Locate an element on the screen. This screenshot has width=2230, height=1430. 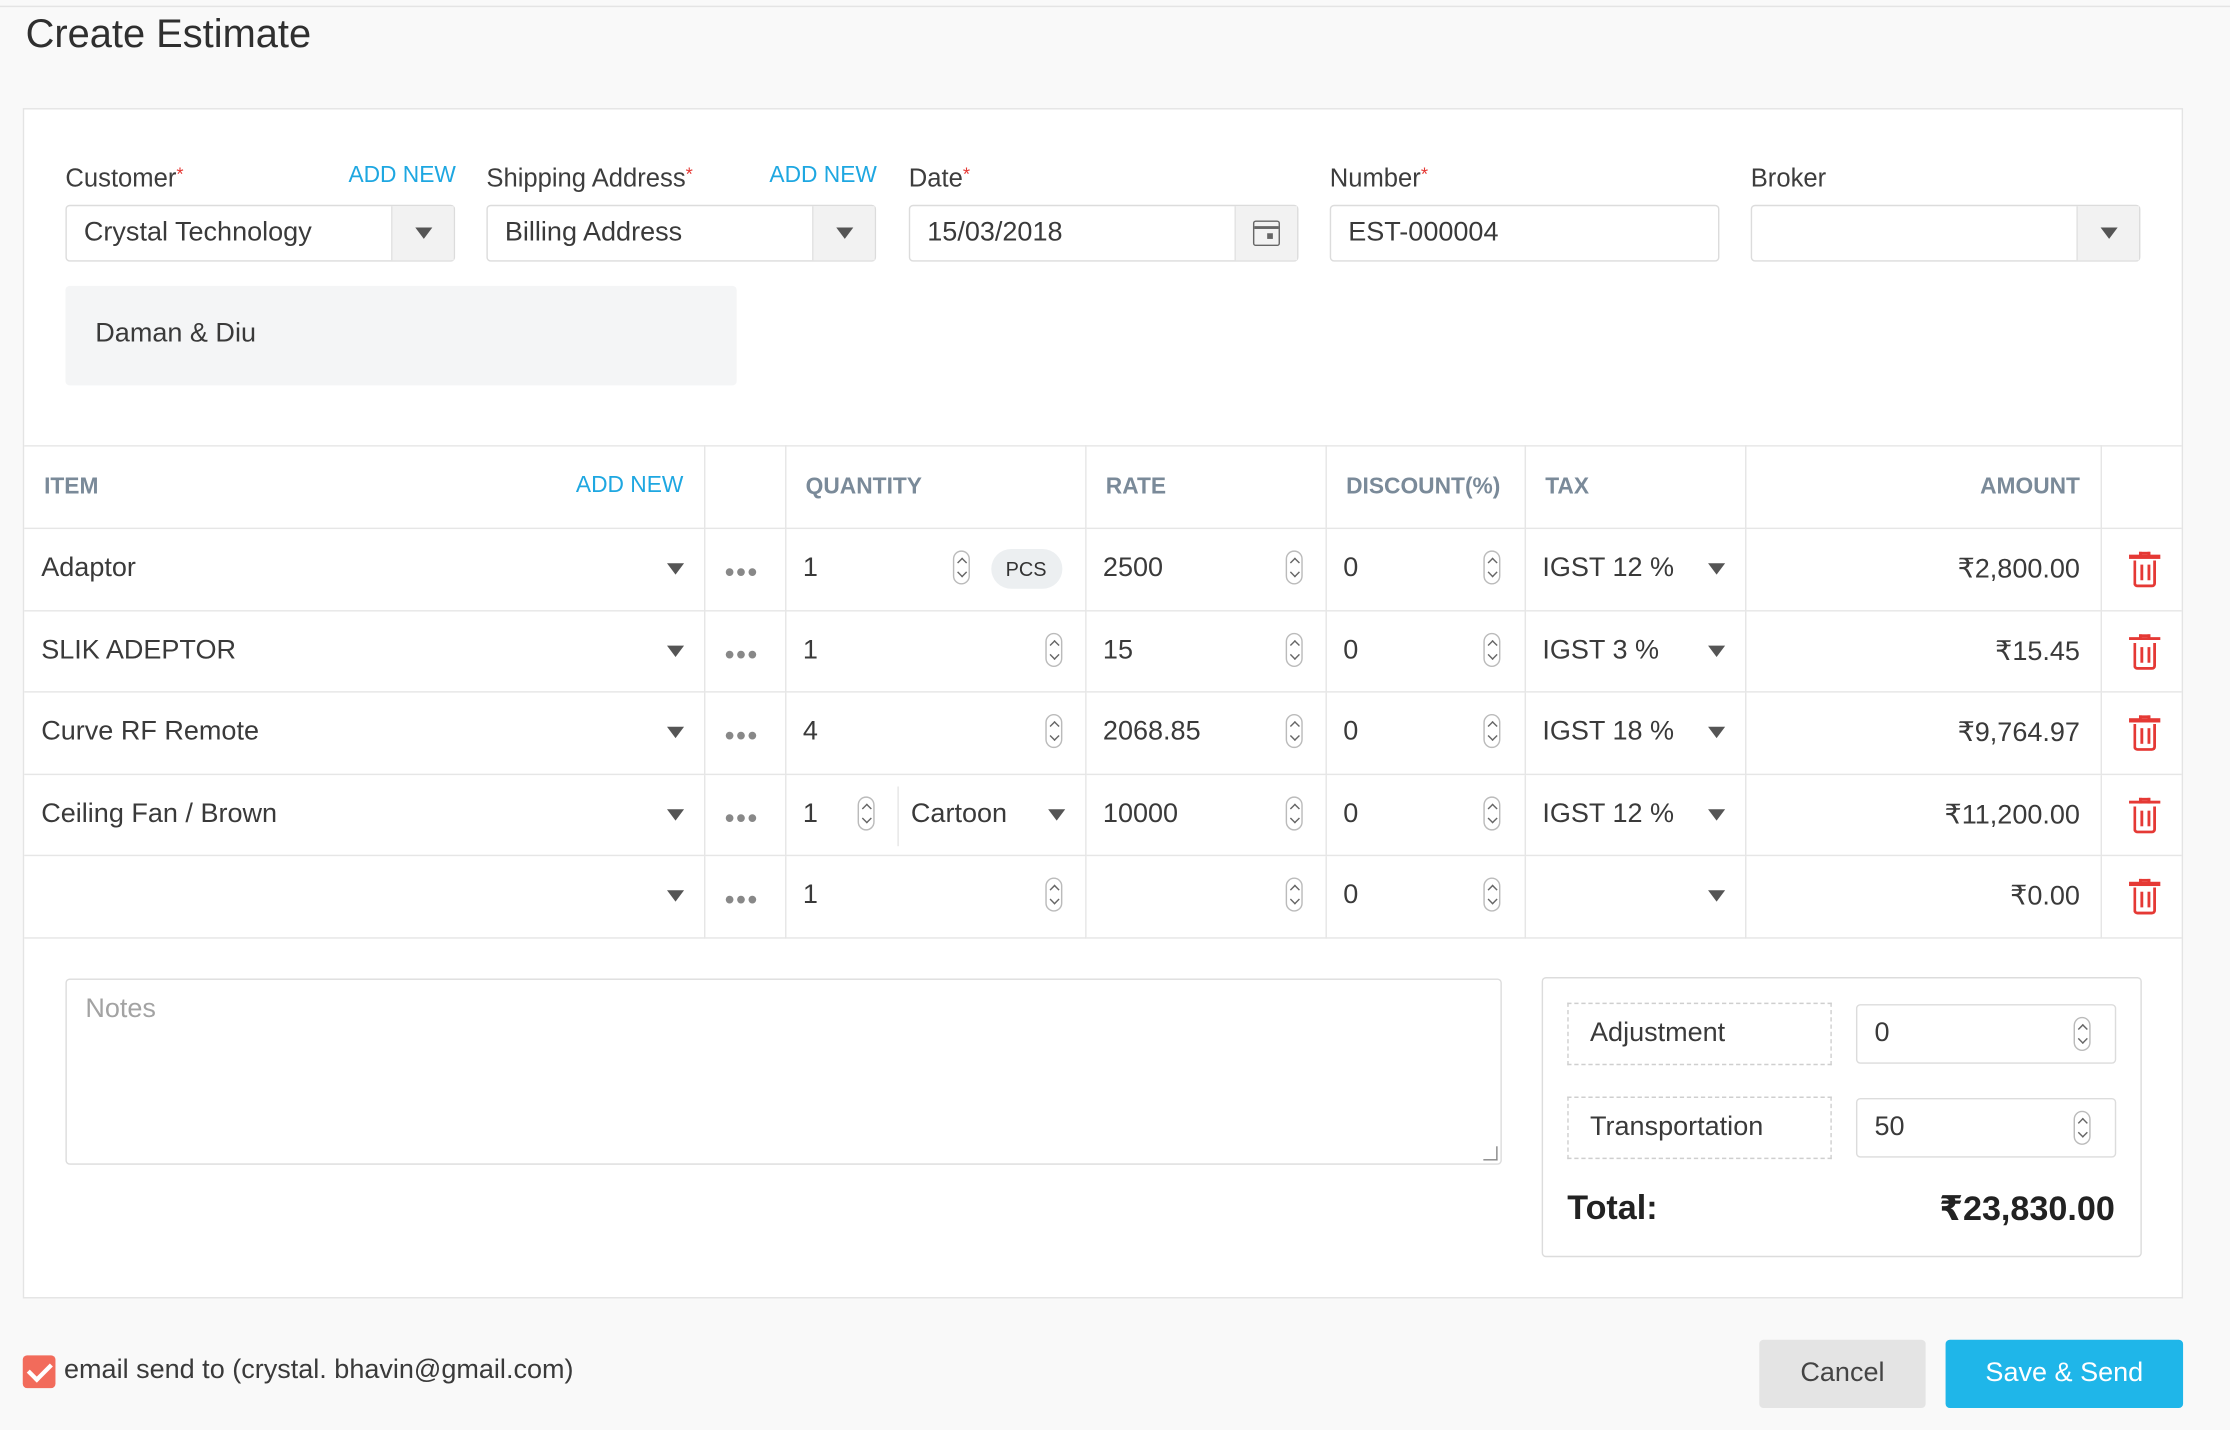
page-title: Create Estimate is located at coordinates (168, 33).